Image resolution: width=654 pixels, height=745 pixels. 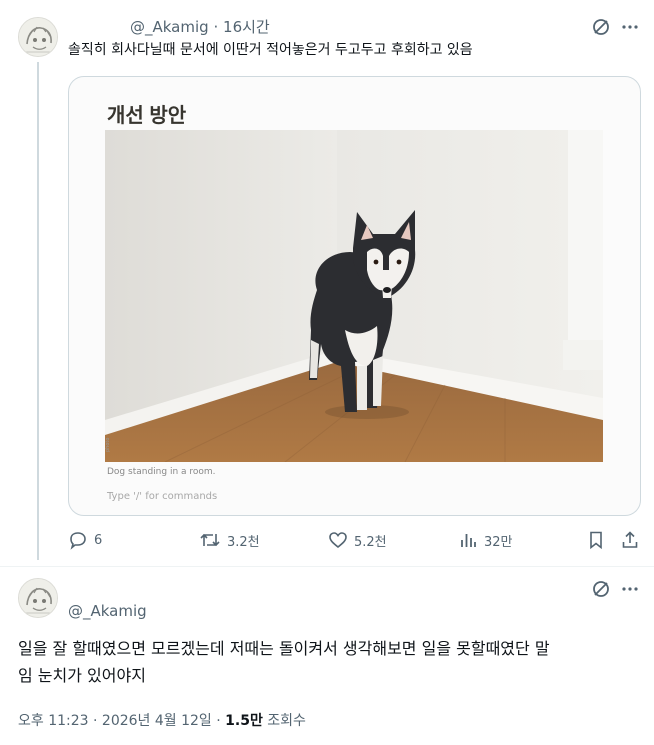 I want to click on action-bar: 6 3.2천 5.2천 32만, so click(x=356, y=542).